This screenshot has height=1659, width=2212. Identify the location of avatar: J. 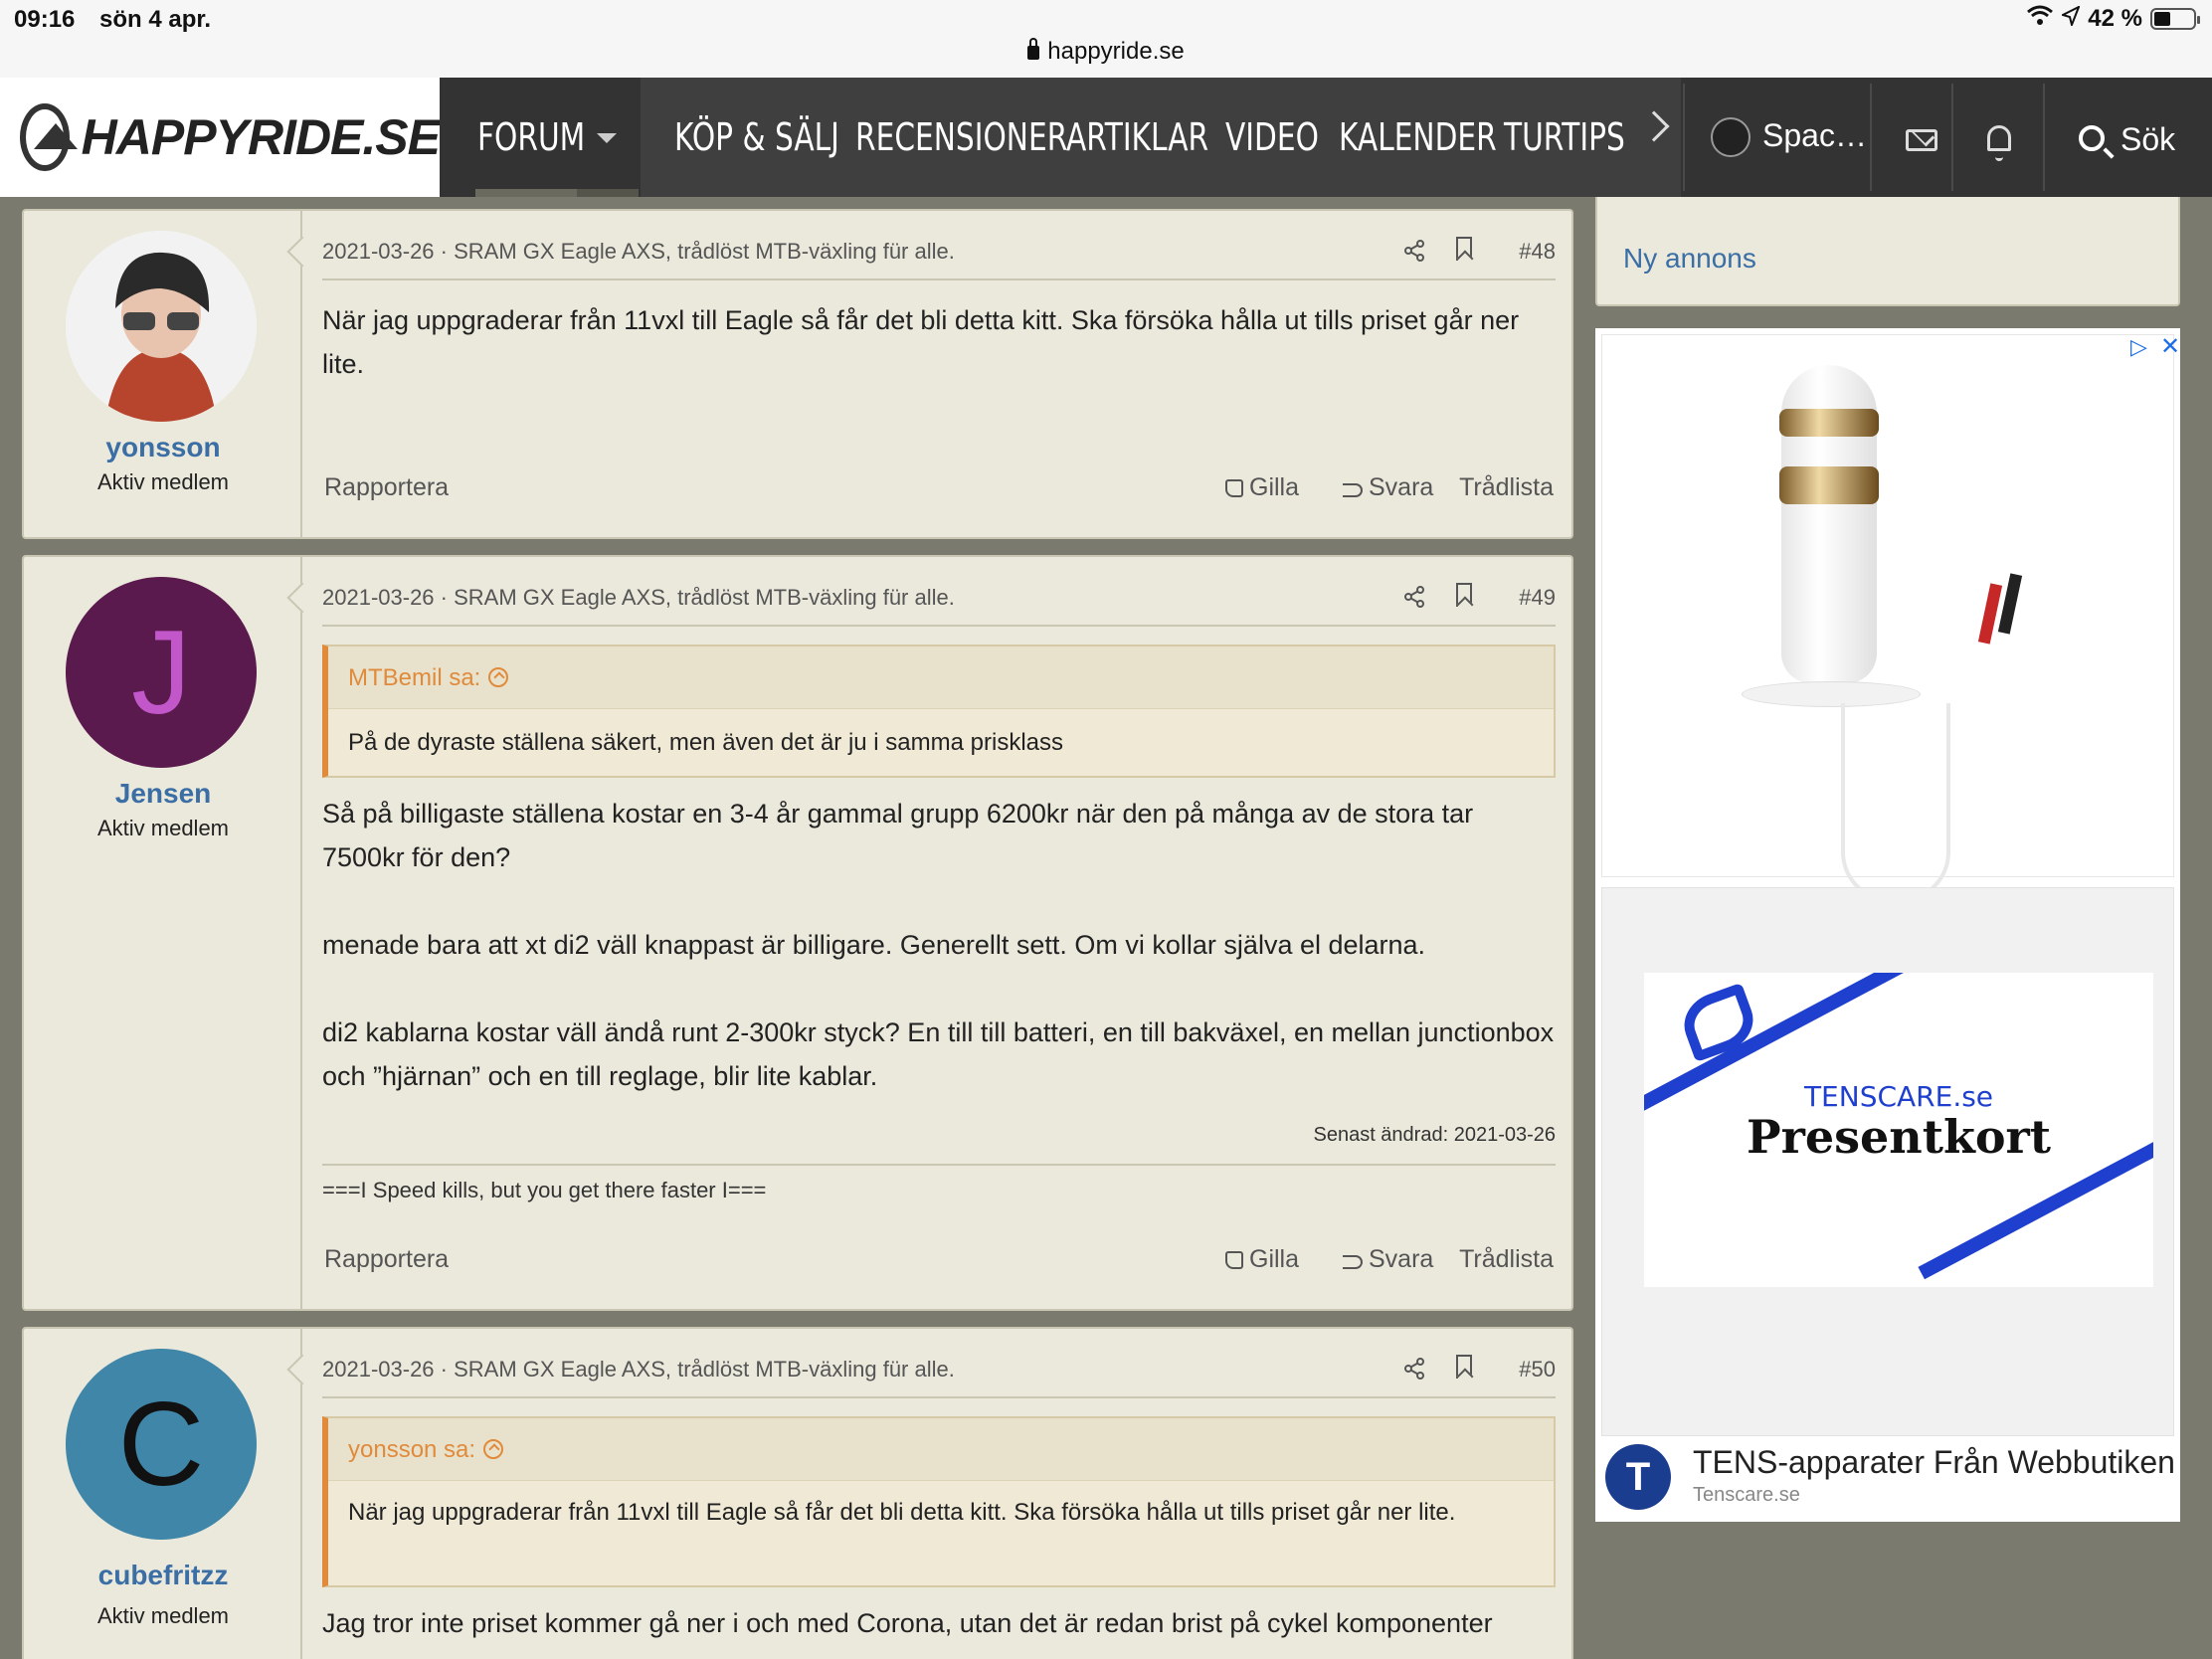
(161, 672).